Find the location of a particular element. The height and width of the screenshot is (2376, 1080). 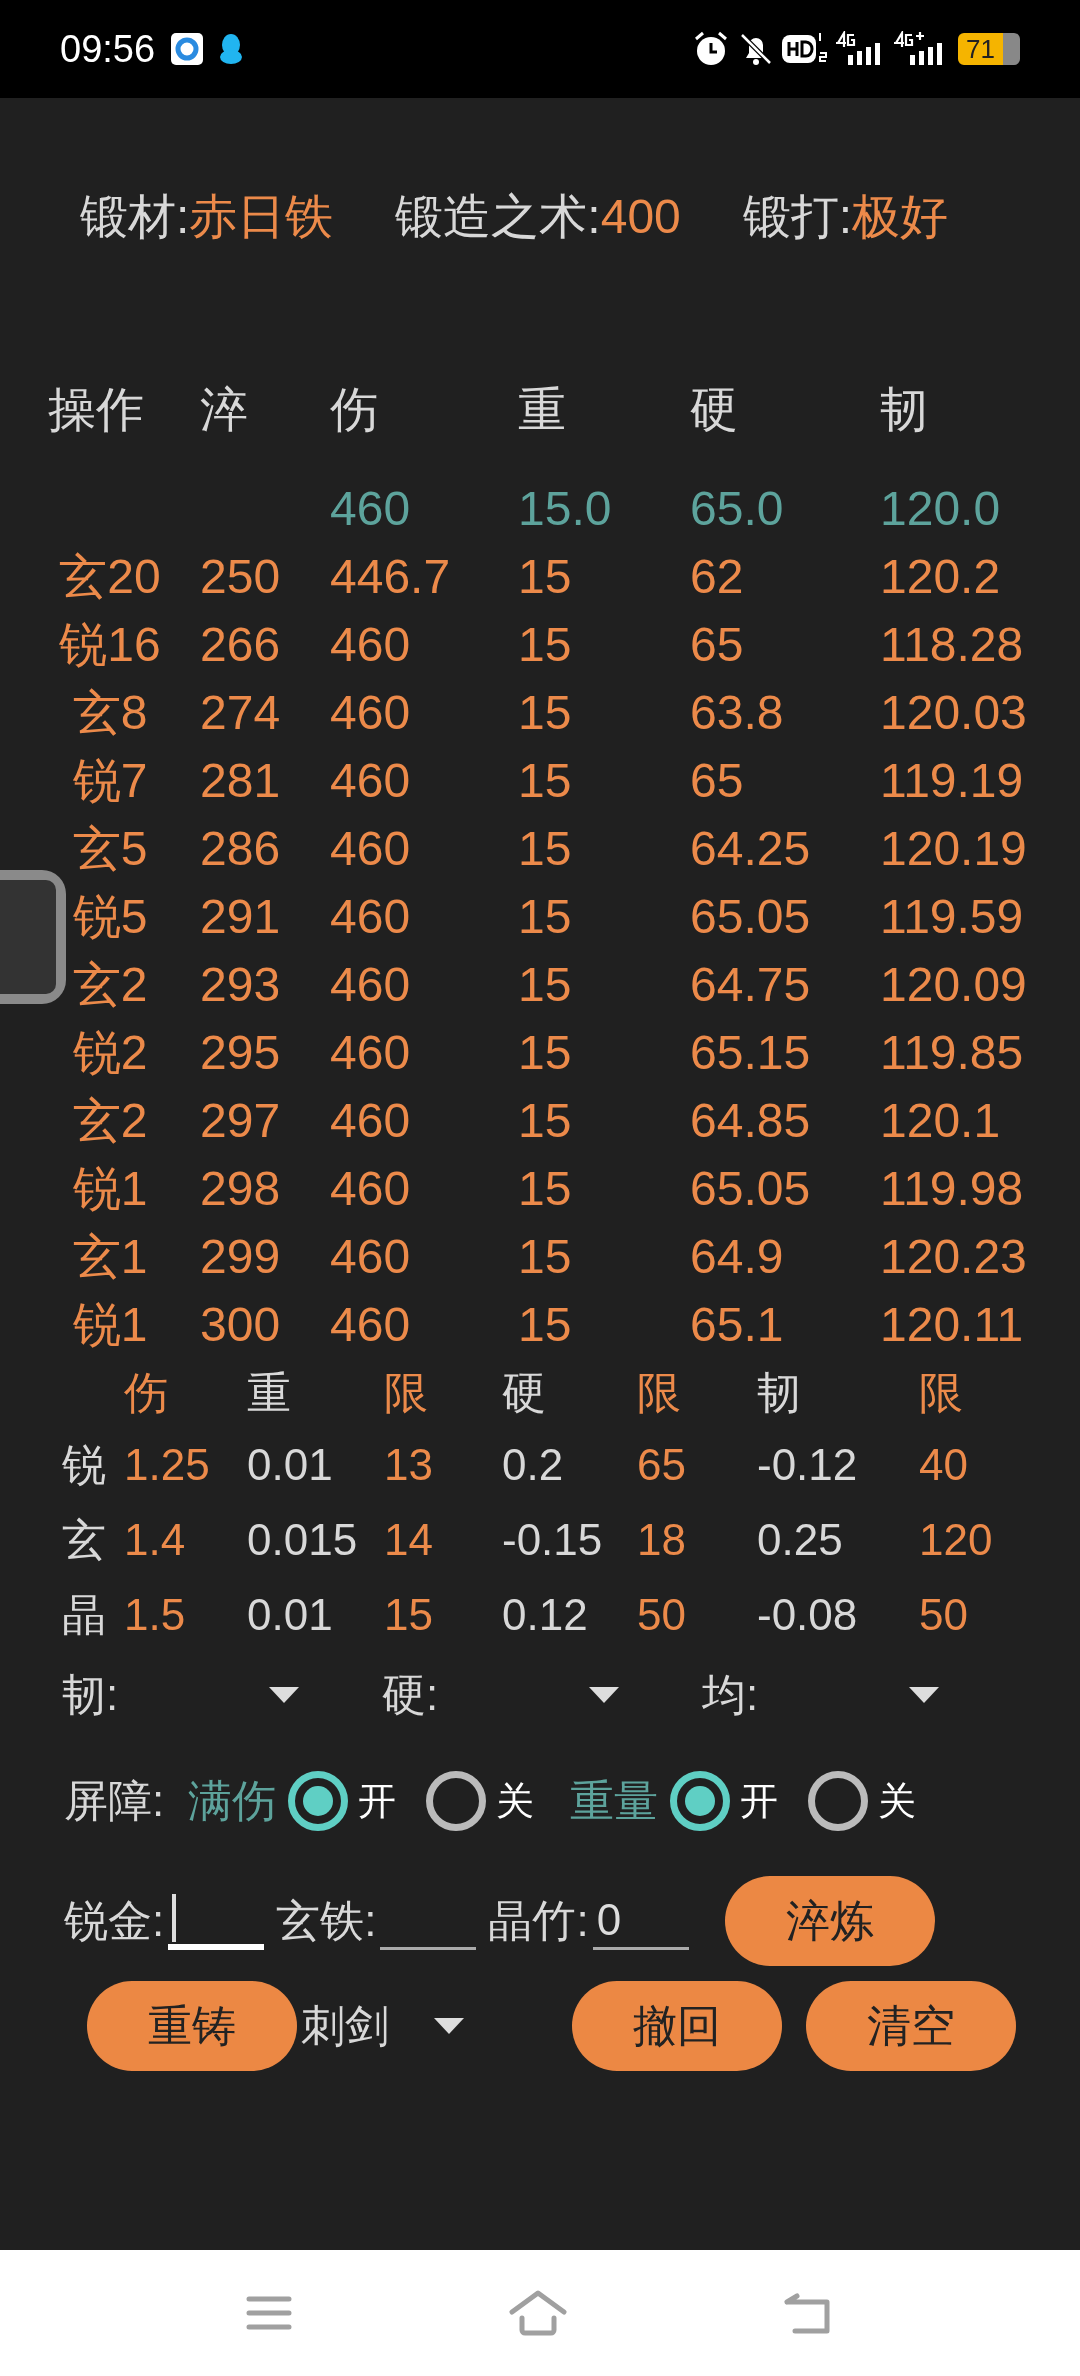

row-label: 玄 is located at coordinates (84, 1540).